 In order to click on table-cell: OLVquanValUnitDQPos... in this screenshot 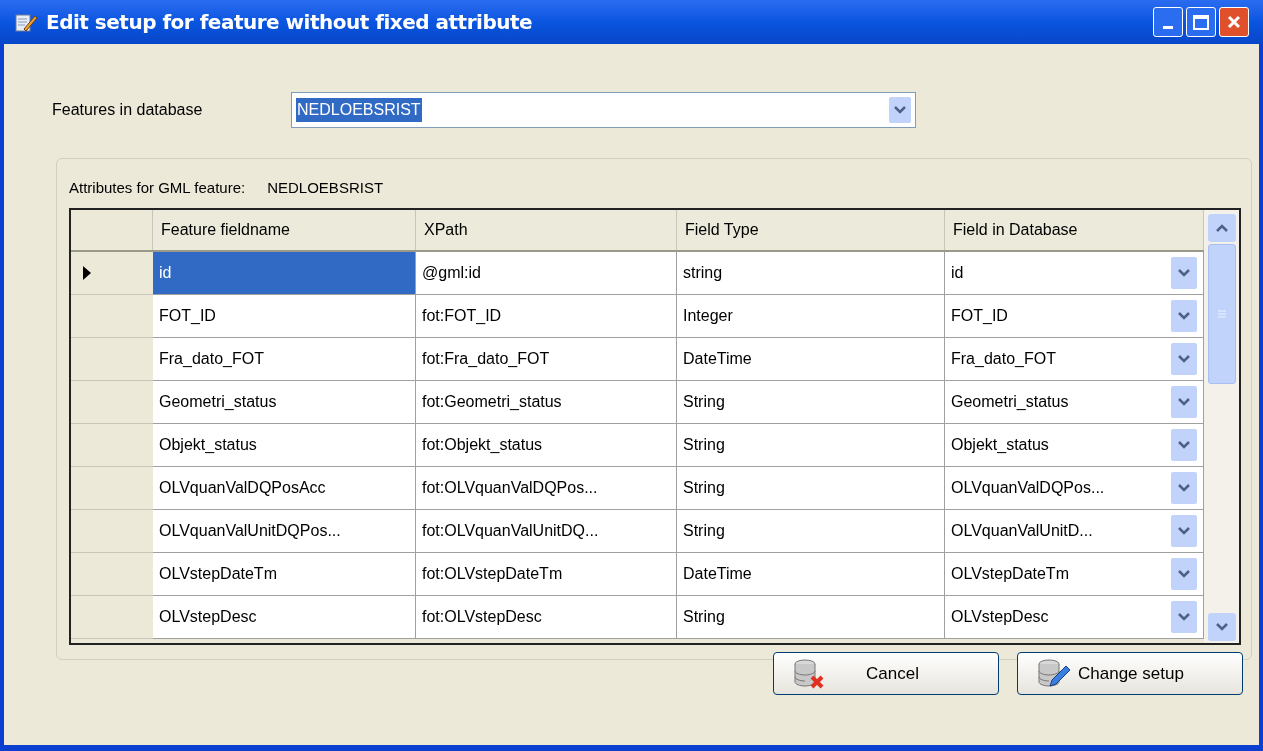, I will do `click(284, 531)`.